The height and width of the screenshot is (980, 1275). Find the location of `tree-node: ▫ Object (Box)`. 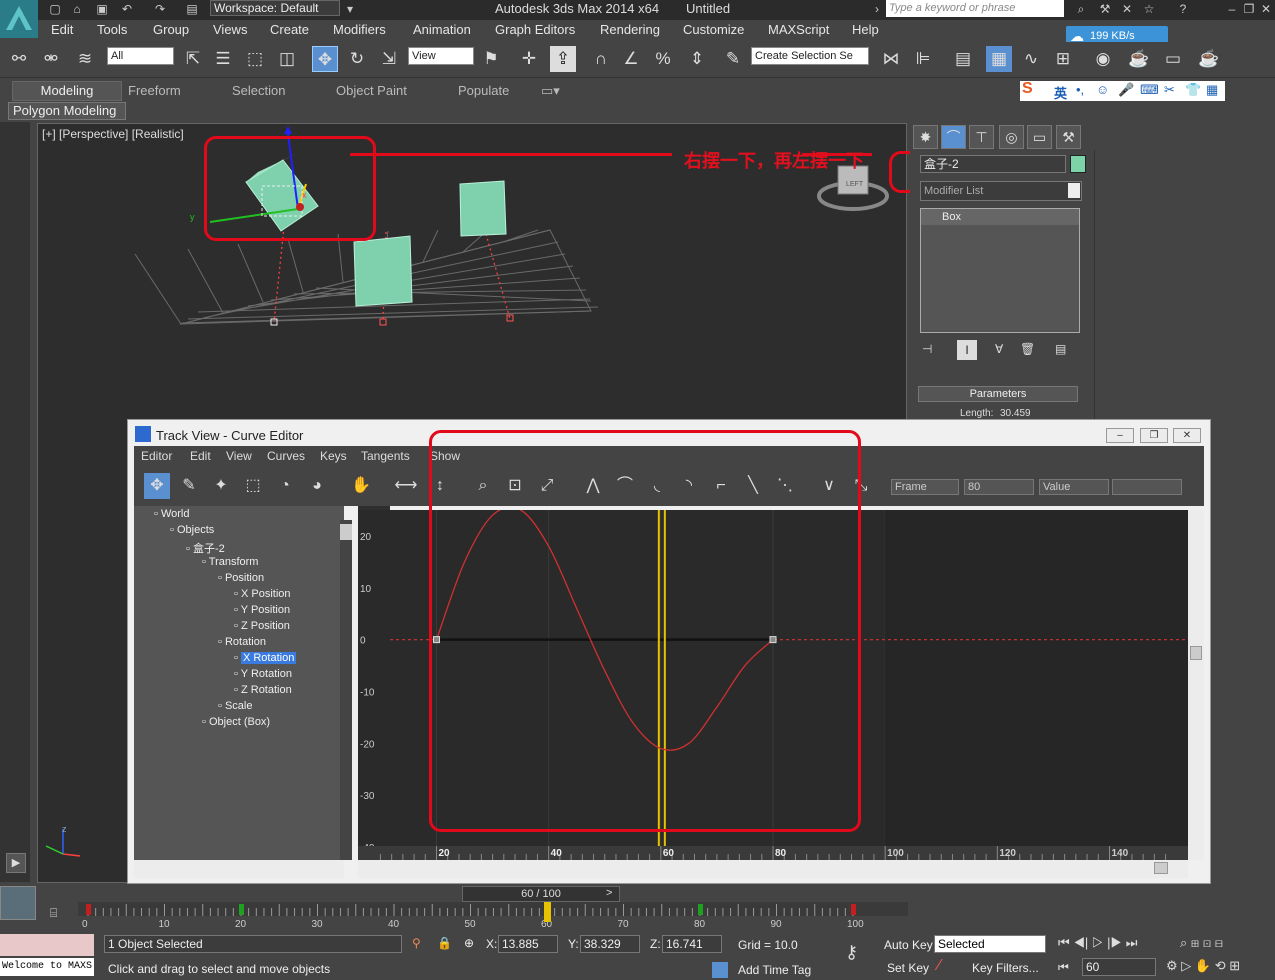

tree-node: ▫ Object (Box) is located at coordinates (236, 722).